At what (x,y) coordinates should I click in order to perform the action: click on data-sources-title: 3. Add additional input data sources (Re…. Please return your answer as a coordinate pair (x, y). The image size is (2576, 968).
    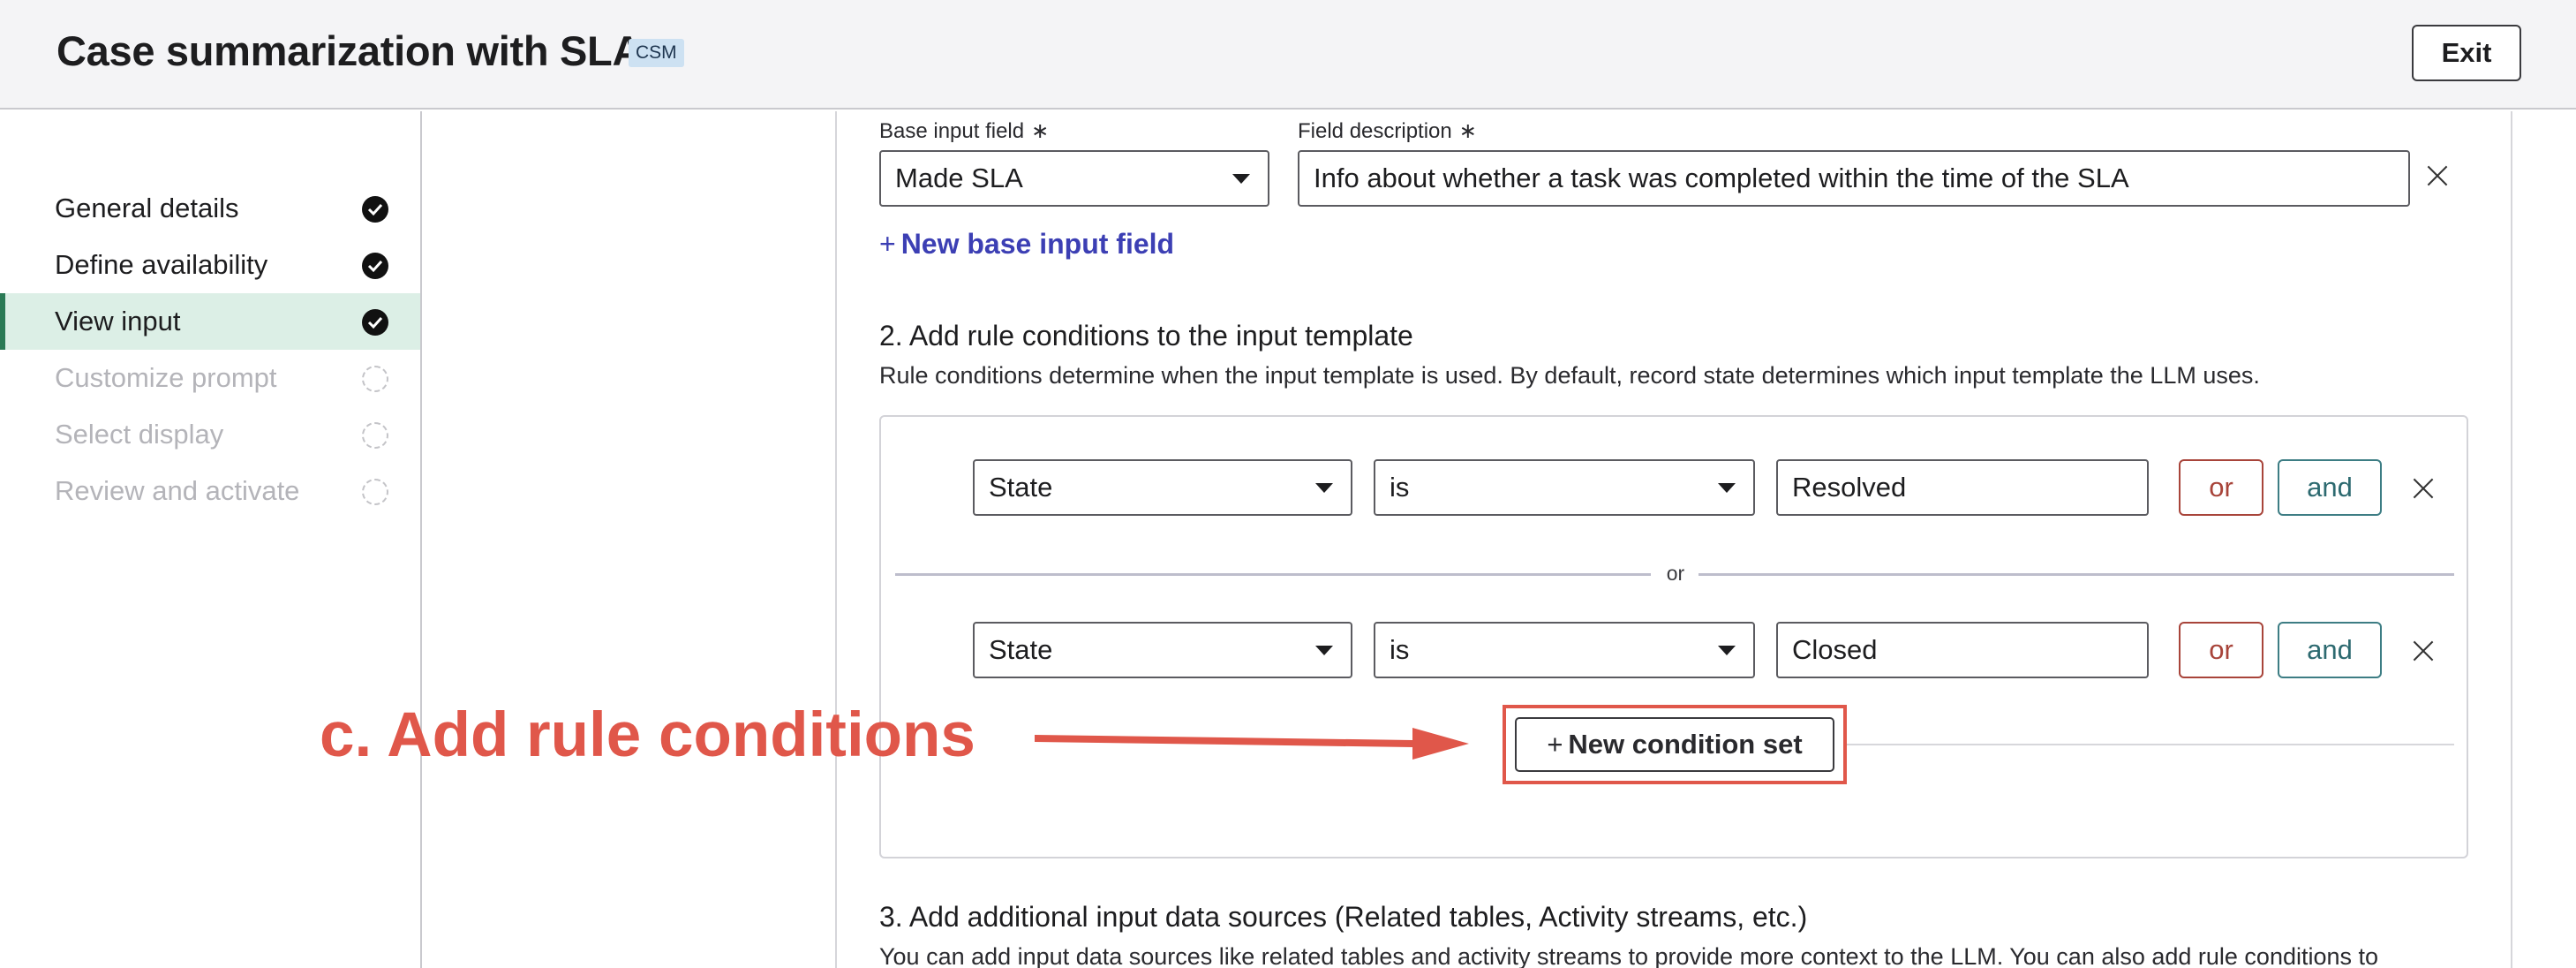
    Looking at the image, I should click on (1344, 917).